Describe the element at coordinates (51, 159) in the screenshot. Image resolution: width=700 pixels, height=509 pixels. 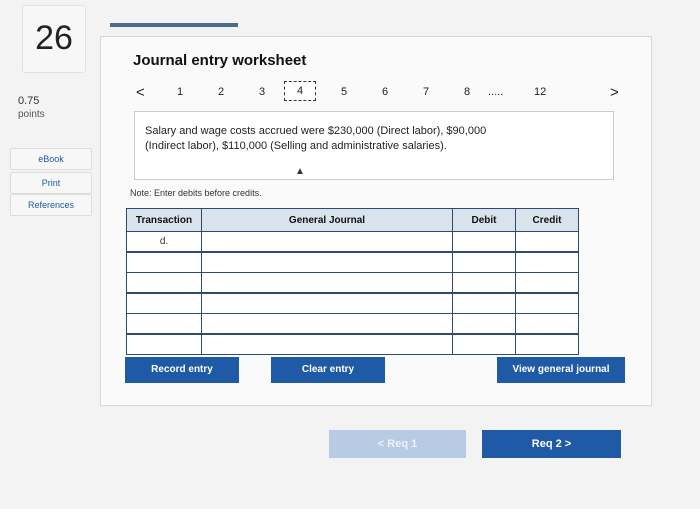
I see `ebook-button: eBook` at that location.